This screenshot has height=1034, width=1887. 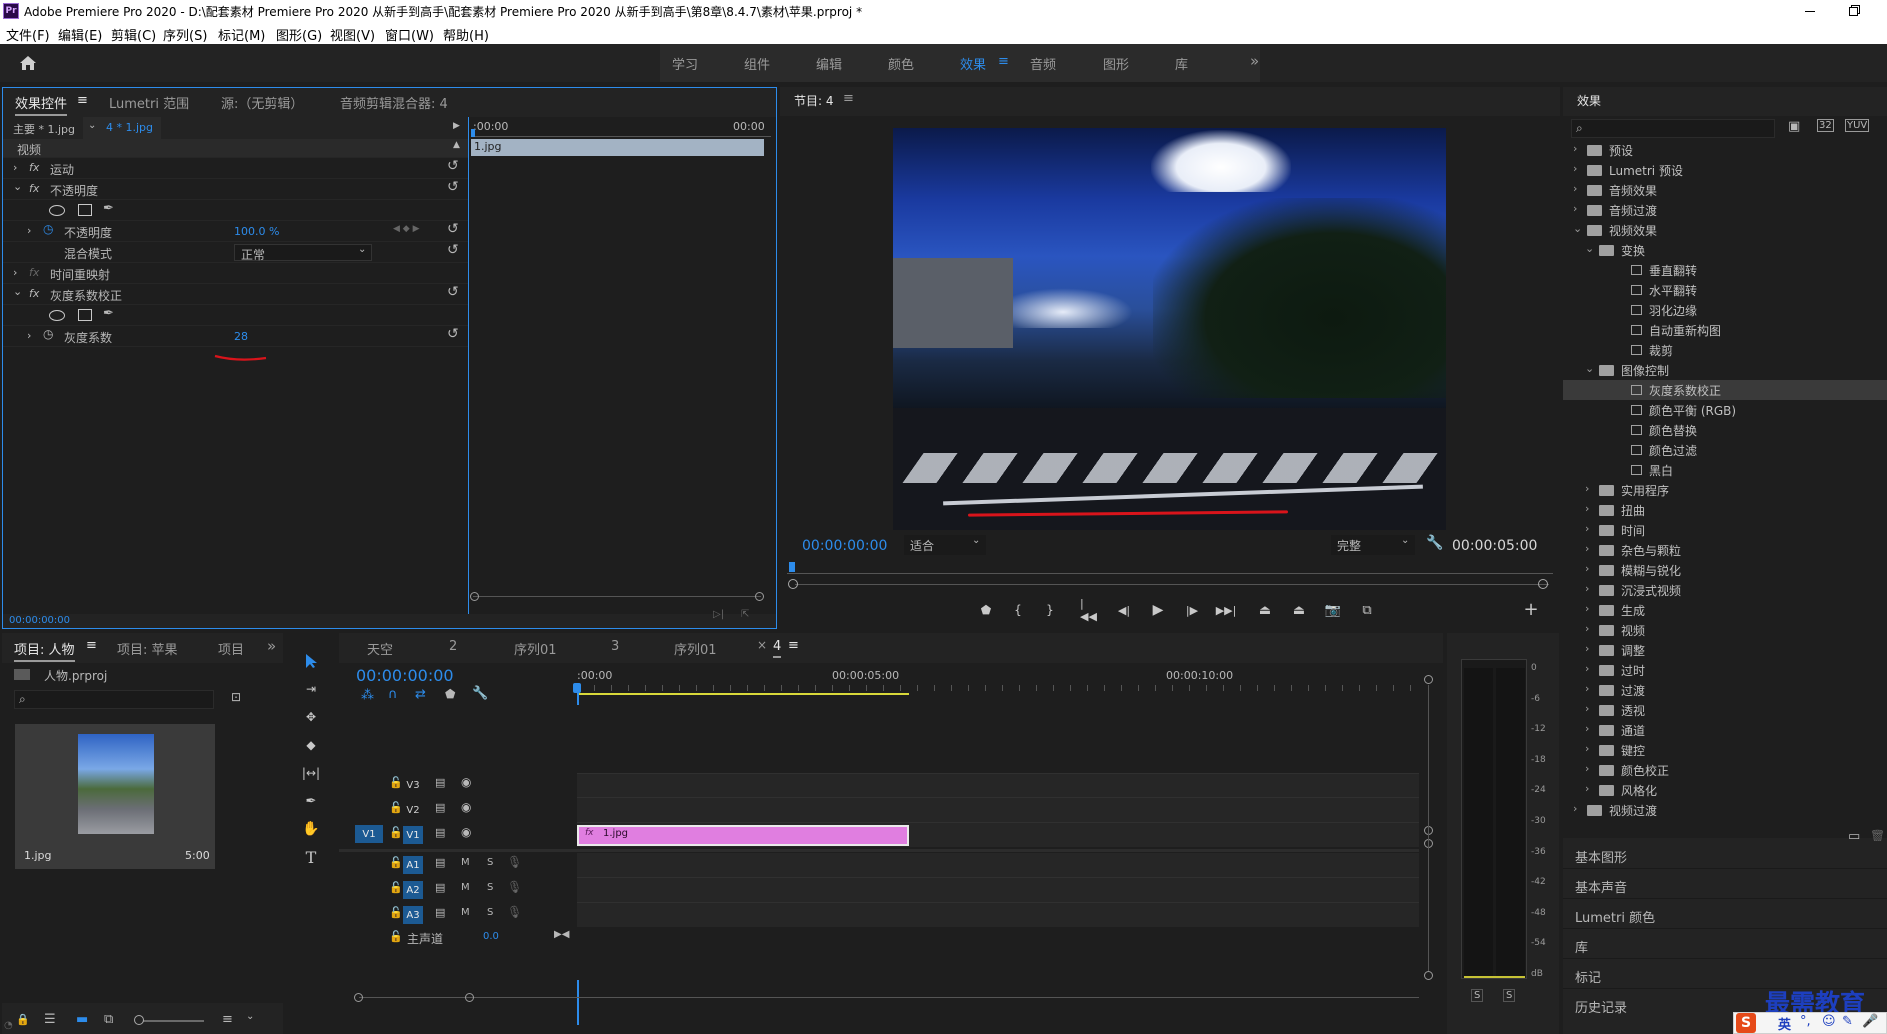 What do you see at coordinates (1725, 550) in the screenshot?
I see `effects-folder: › 杂色与颗粒` at bounding box center [1725, 550].